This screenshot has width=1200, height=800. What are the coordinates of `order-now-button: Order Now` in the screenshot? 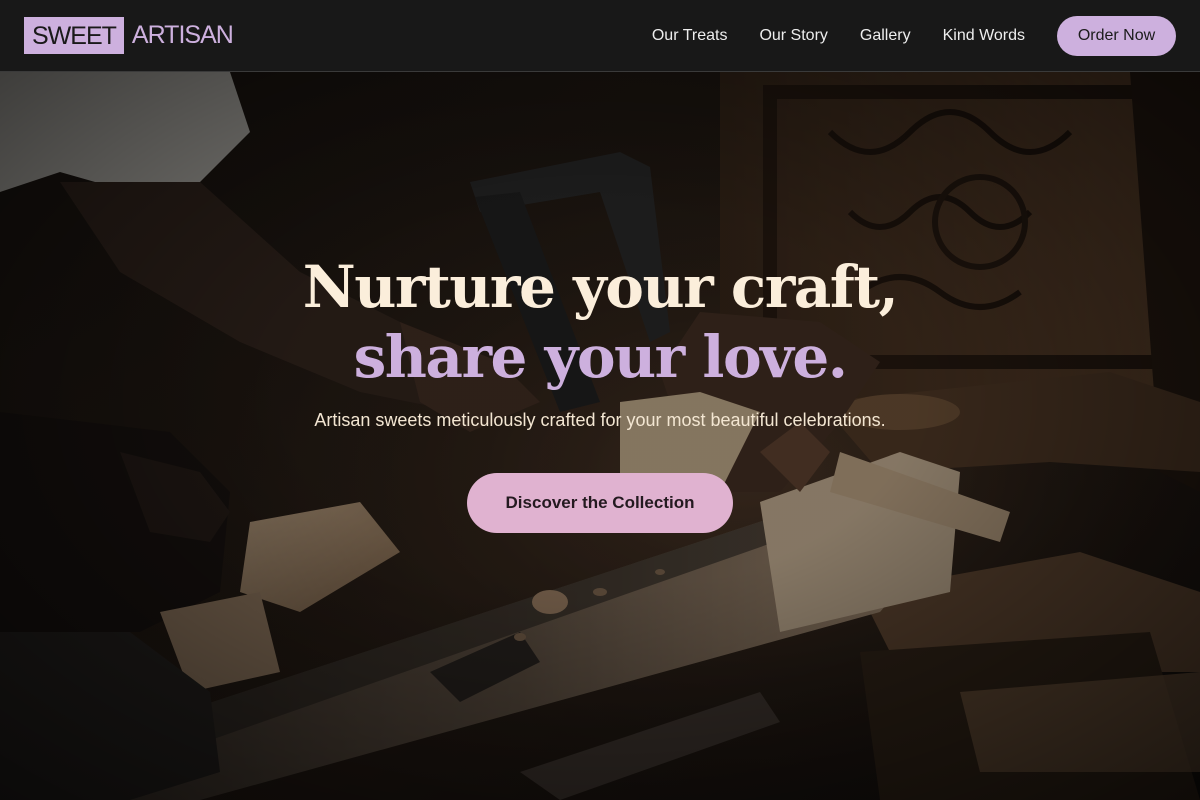 It's located at (1116, 36).